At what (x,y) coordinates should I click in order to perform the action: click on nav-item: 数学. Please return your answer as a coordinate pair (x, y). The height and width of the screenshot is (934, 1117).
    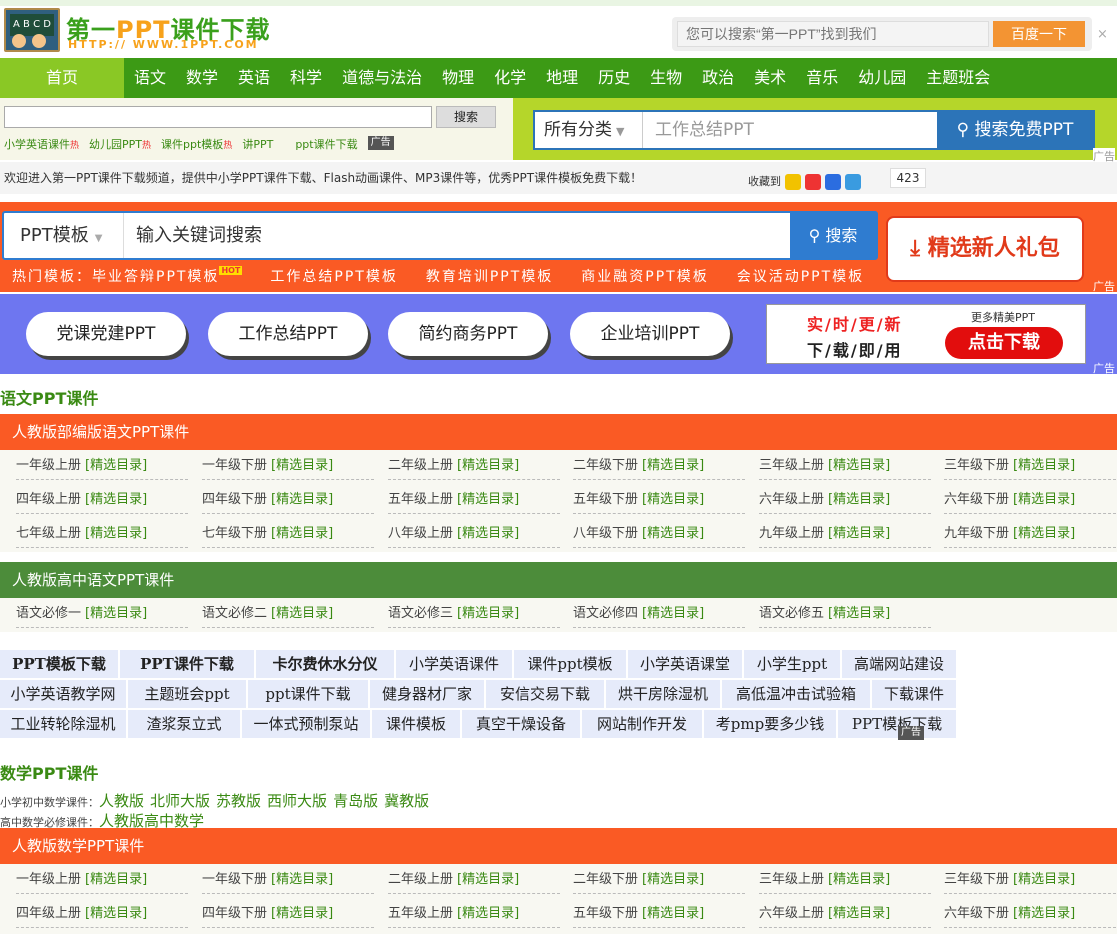
    Looking at the image, I should click on (202, 78).